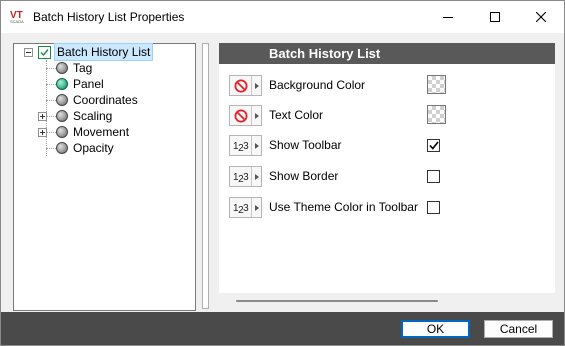 The image size is (565, 346). What do you see at coordinates (17, 17) in the screenshot?
I see `app-logo-icon: VT SCADA` at bounding box center [17, 17].